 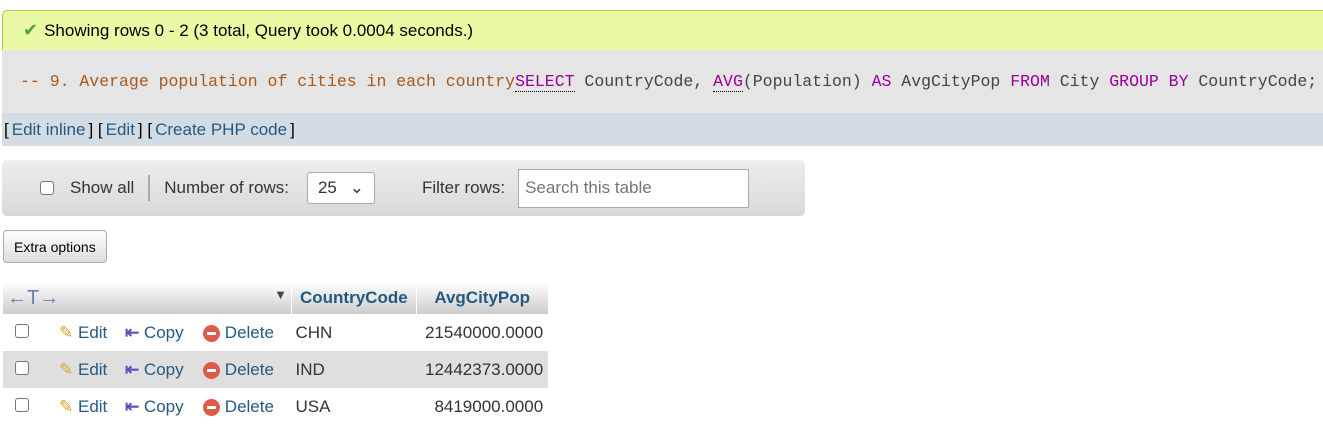 I want to click on column-header-countrycode: CountryCode, so click(x=354, y=298).